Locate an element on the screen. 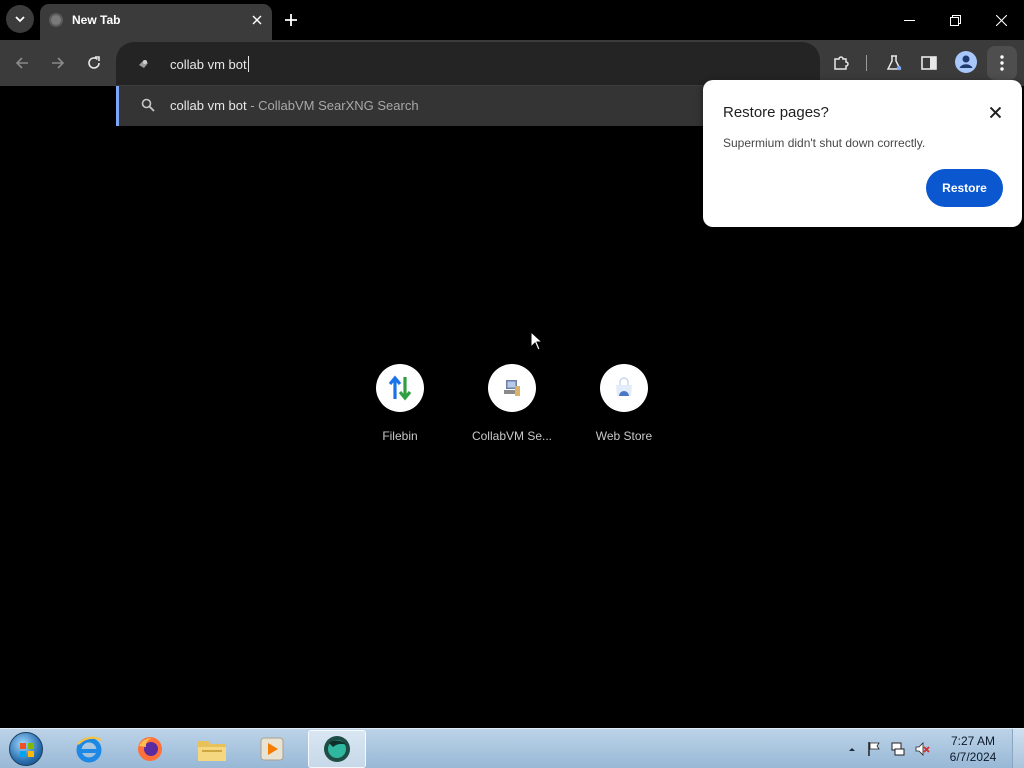 Image resolution: width=1024 pixels, height=768 pixels. toolbar-separator is located at coordinates (866, 63).